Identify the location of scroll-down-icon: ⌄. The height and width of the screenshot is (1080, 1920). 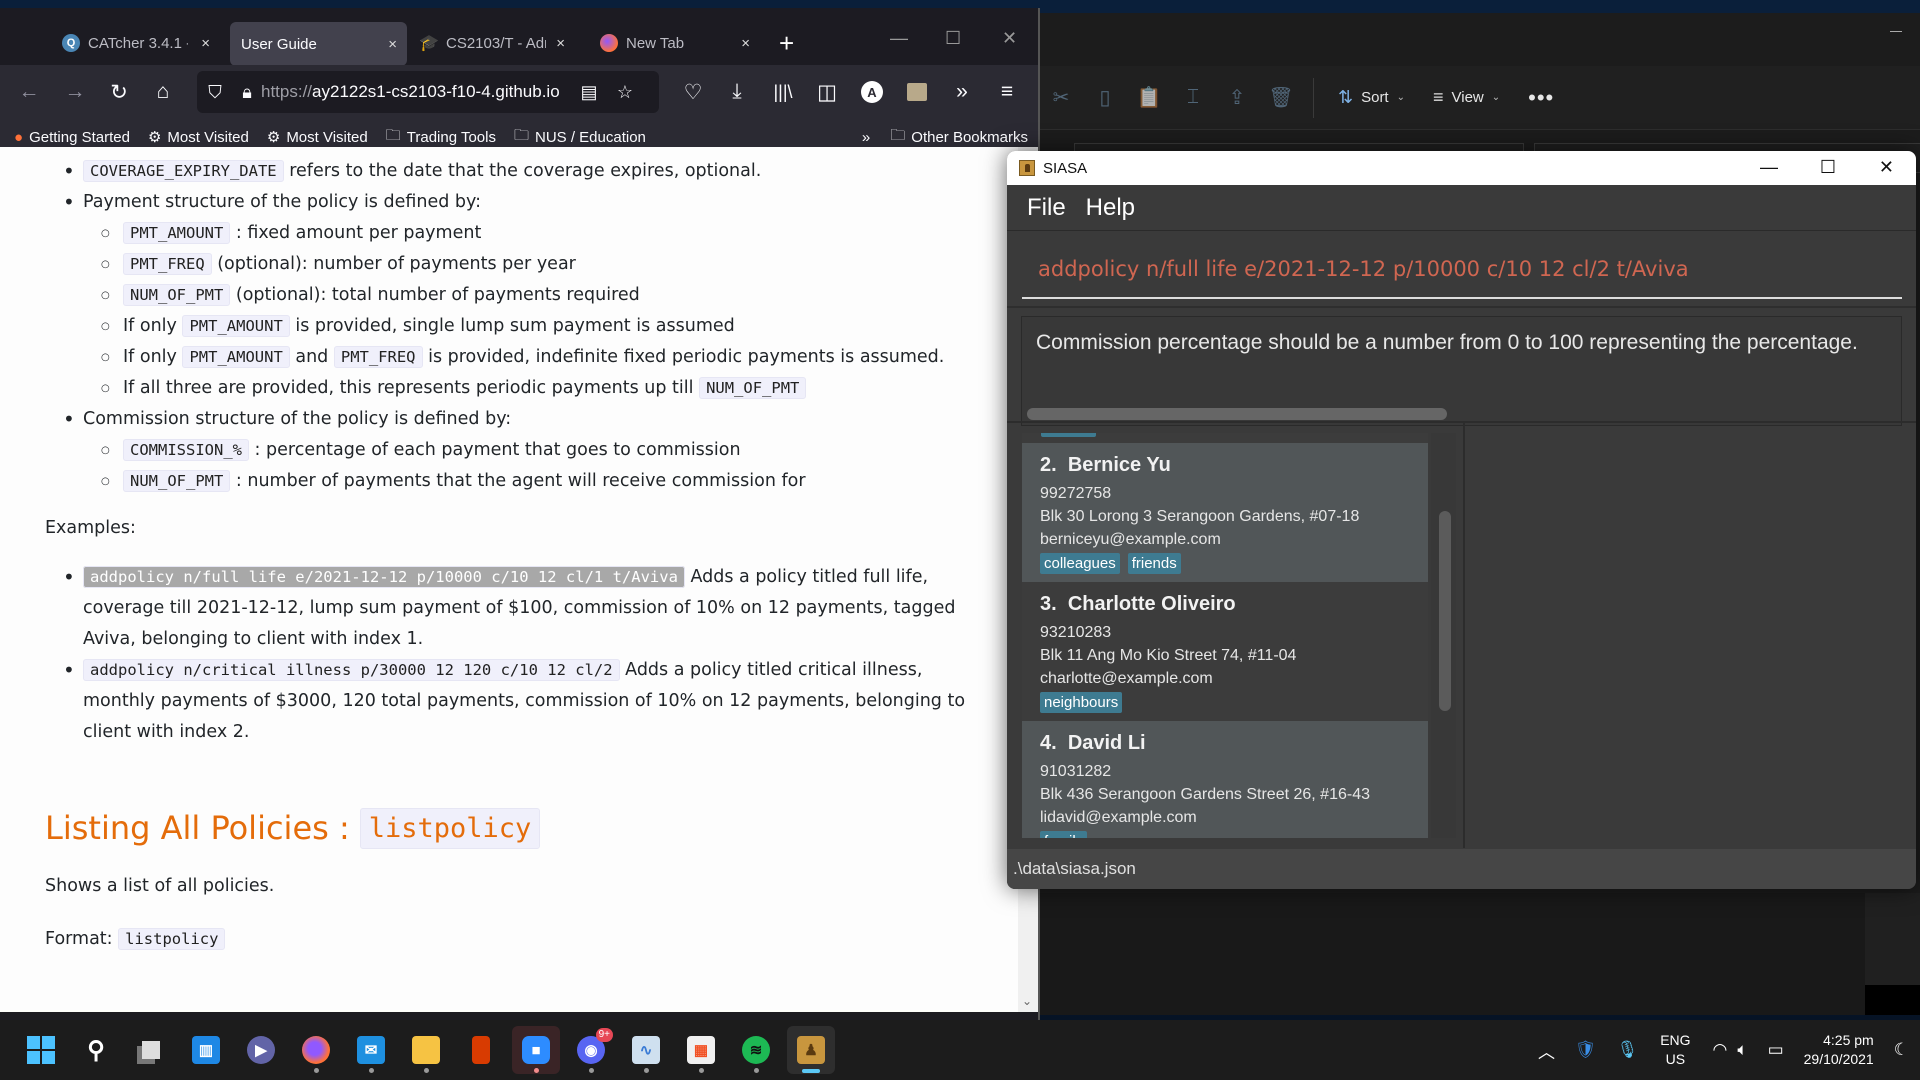
(1027, 1001).